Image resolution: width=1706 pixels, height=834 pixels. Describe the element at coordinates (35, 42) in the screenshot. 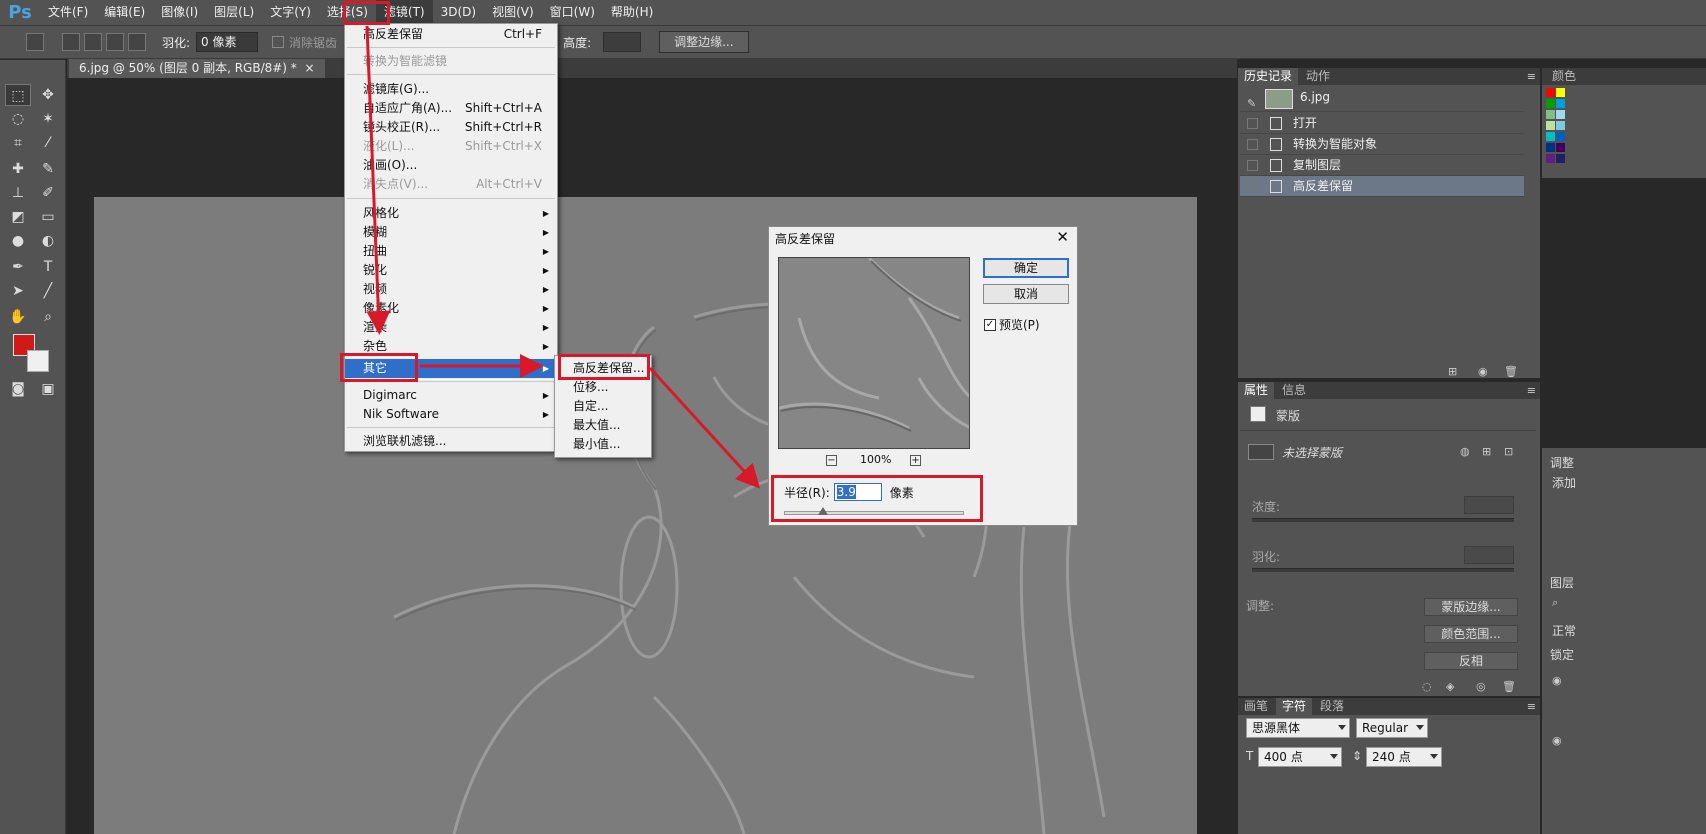

I see `marquee-preset-icon` at that location.